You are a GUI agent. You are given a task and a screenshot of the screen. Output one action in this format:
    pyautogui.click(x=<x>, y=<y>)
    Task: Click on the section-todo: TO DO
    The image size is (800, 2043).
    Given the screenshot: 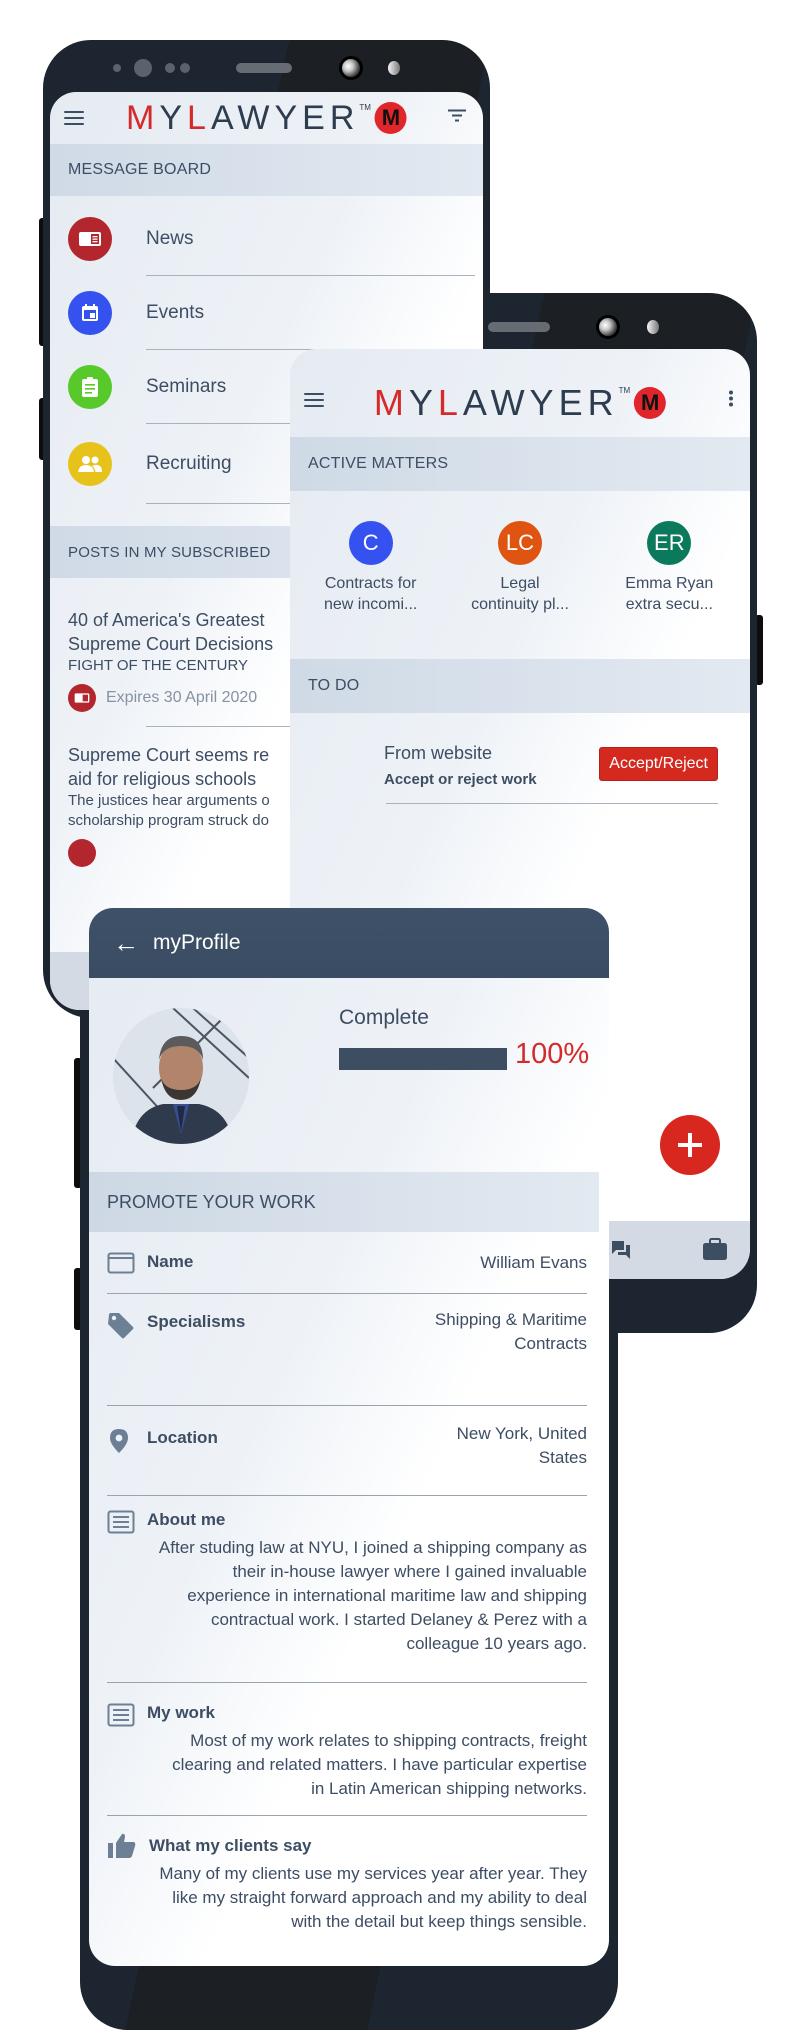 What is the action you would take?
    pyautogui.click(x=520, y=686)
    